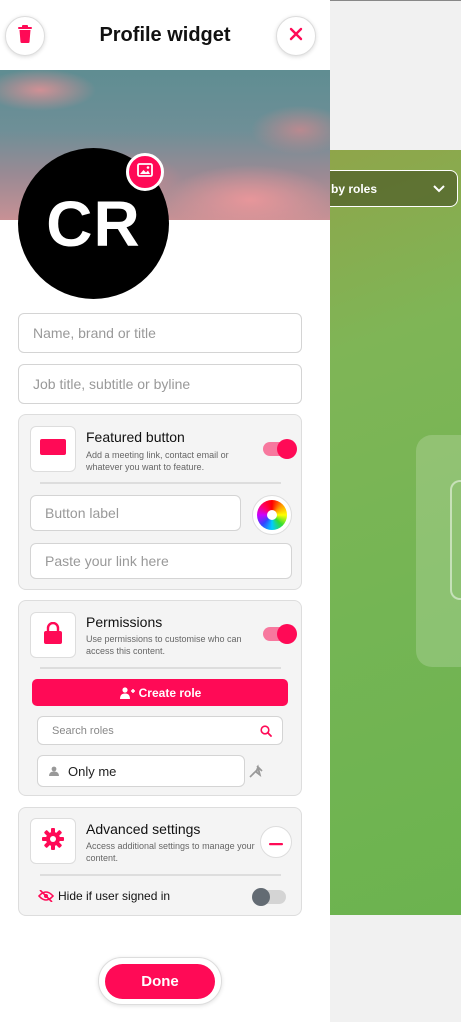 This screenshot has height=1022, width=461. Describe the element at coordinates (141, 771) in the screenshot. I see `selected-role-chip: Only me` at that location.